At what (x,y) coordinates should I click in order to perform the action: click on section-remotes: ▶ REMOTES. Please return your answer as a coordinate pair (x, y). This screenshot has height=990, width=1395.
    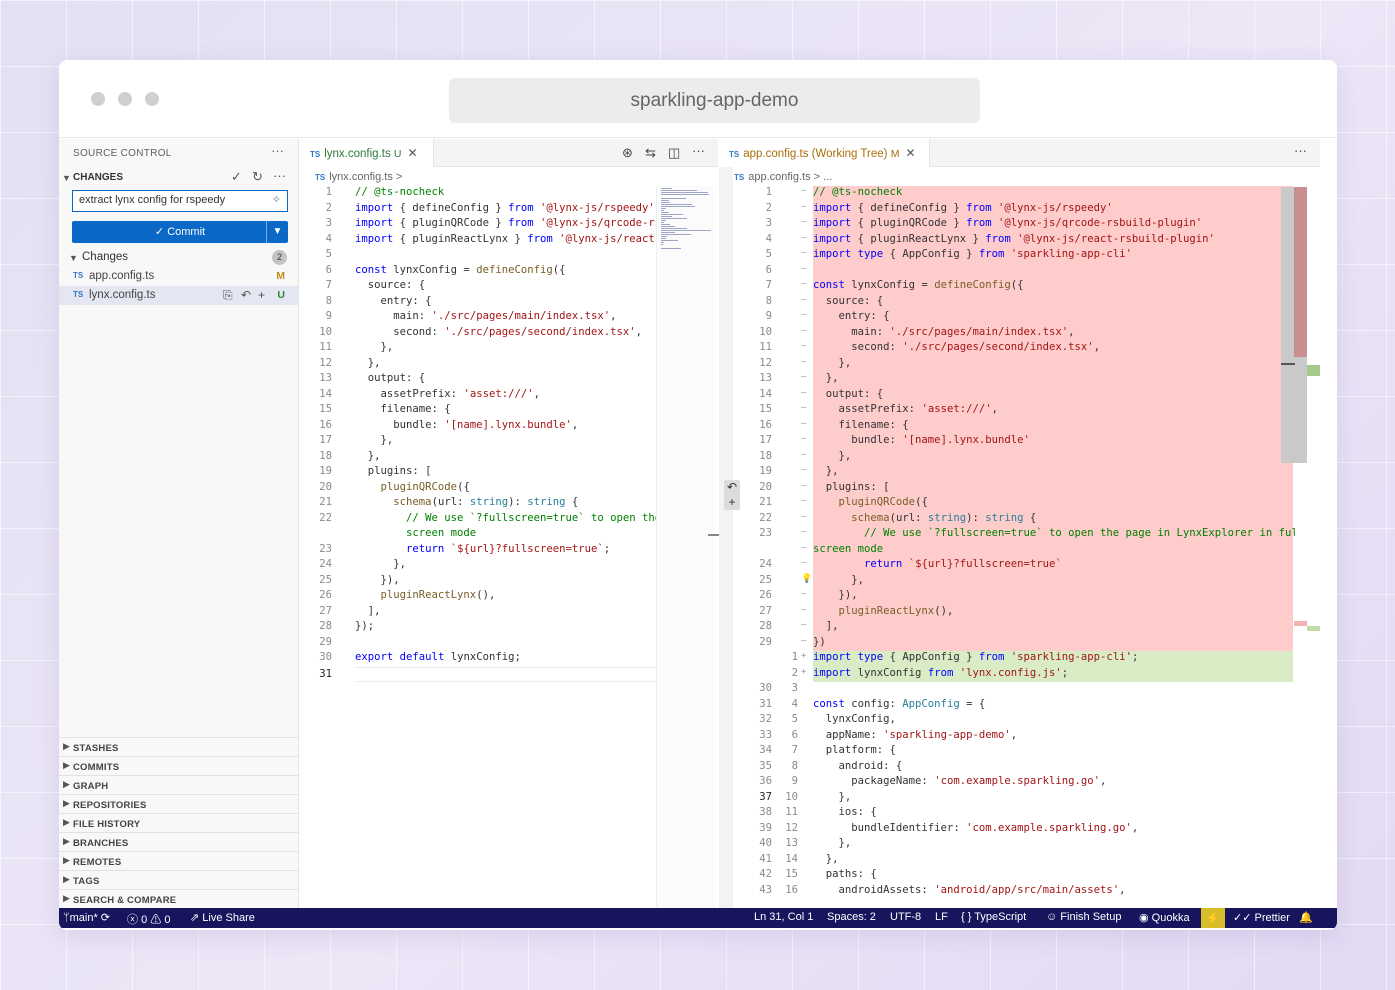
    Looking at the image, I should click on (179, 860).